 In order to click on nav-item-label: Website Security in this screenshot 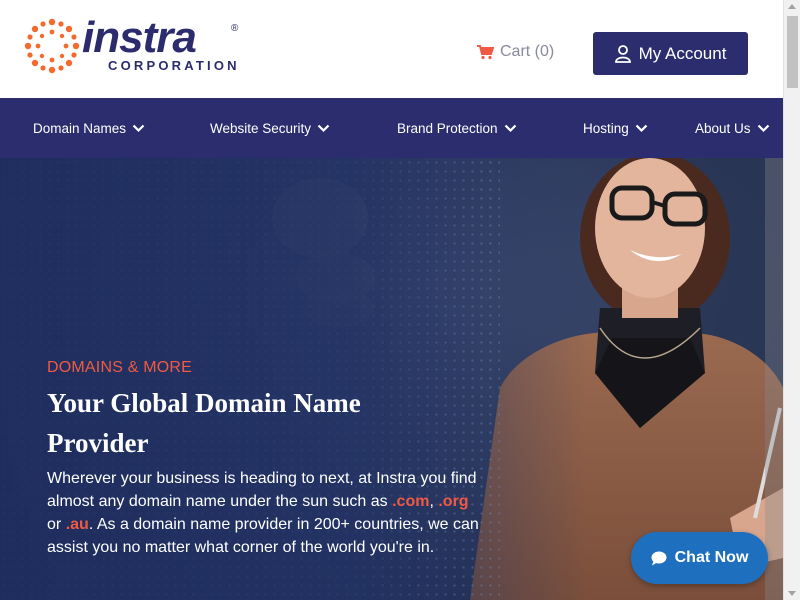, I will do `click(261, 128)`.